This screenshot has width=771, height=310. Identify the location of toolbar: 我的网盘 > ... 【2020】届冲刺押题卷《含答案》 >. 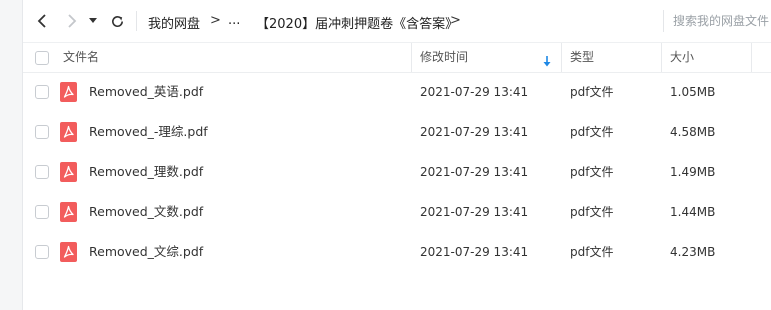
(397, 21).